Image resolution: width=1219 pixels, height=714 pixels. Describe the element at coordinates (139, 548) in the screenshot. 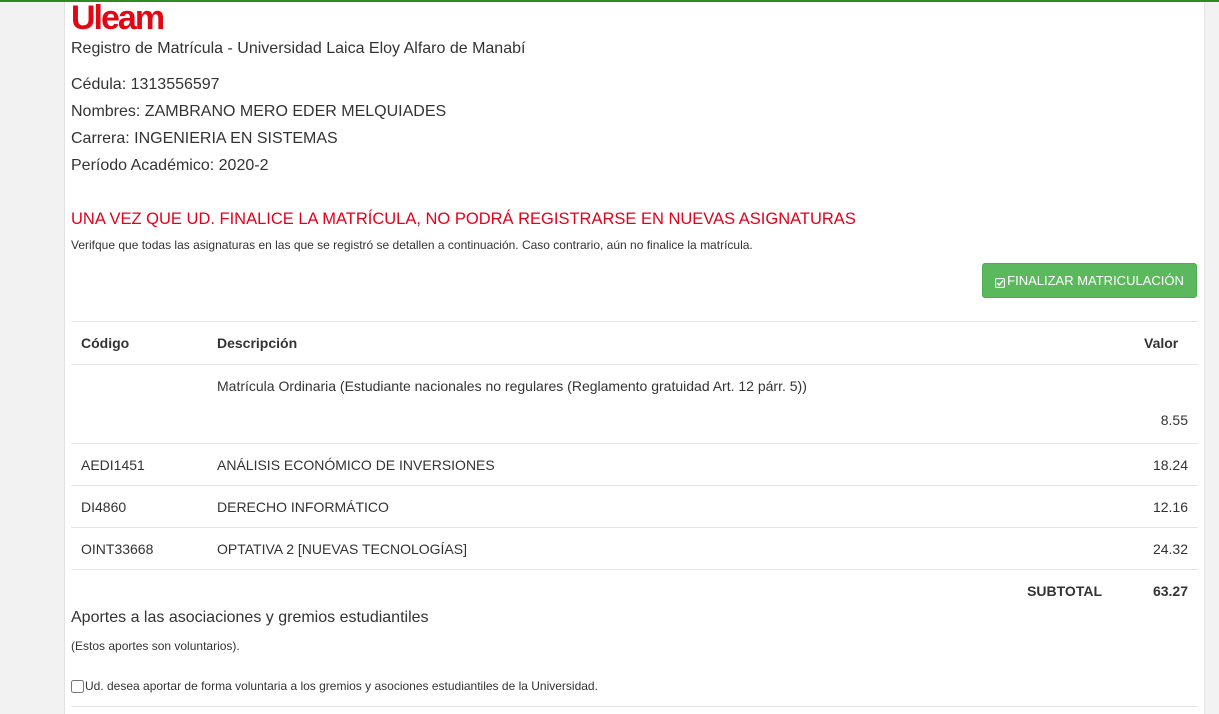

I see `row-codigo: OINT33668` at that location.